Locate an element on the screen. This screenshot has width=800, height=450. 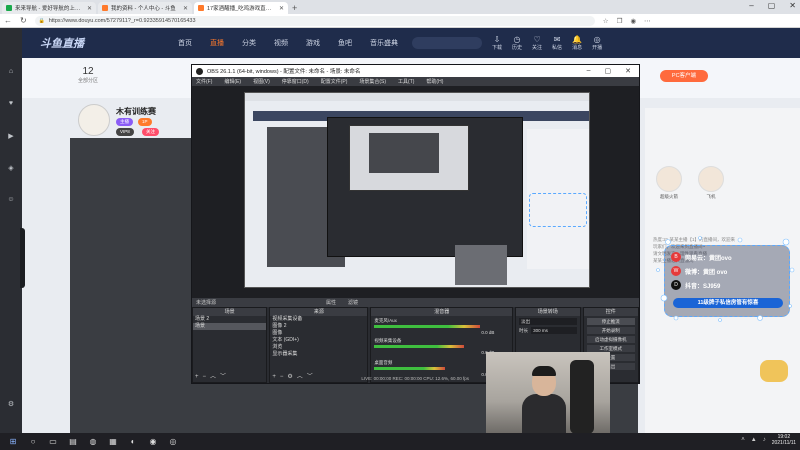
menu-profile: 配置文件(P) is located at coordinates (334, 81).